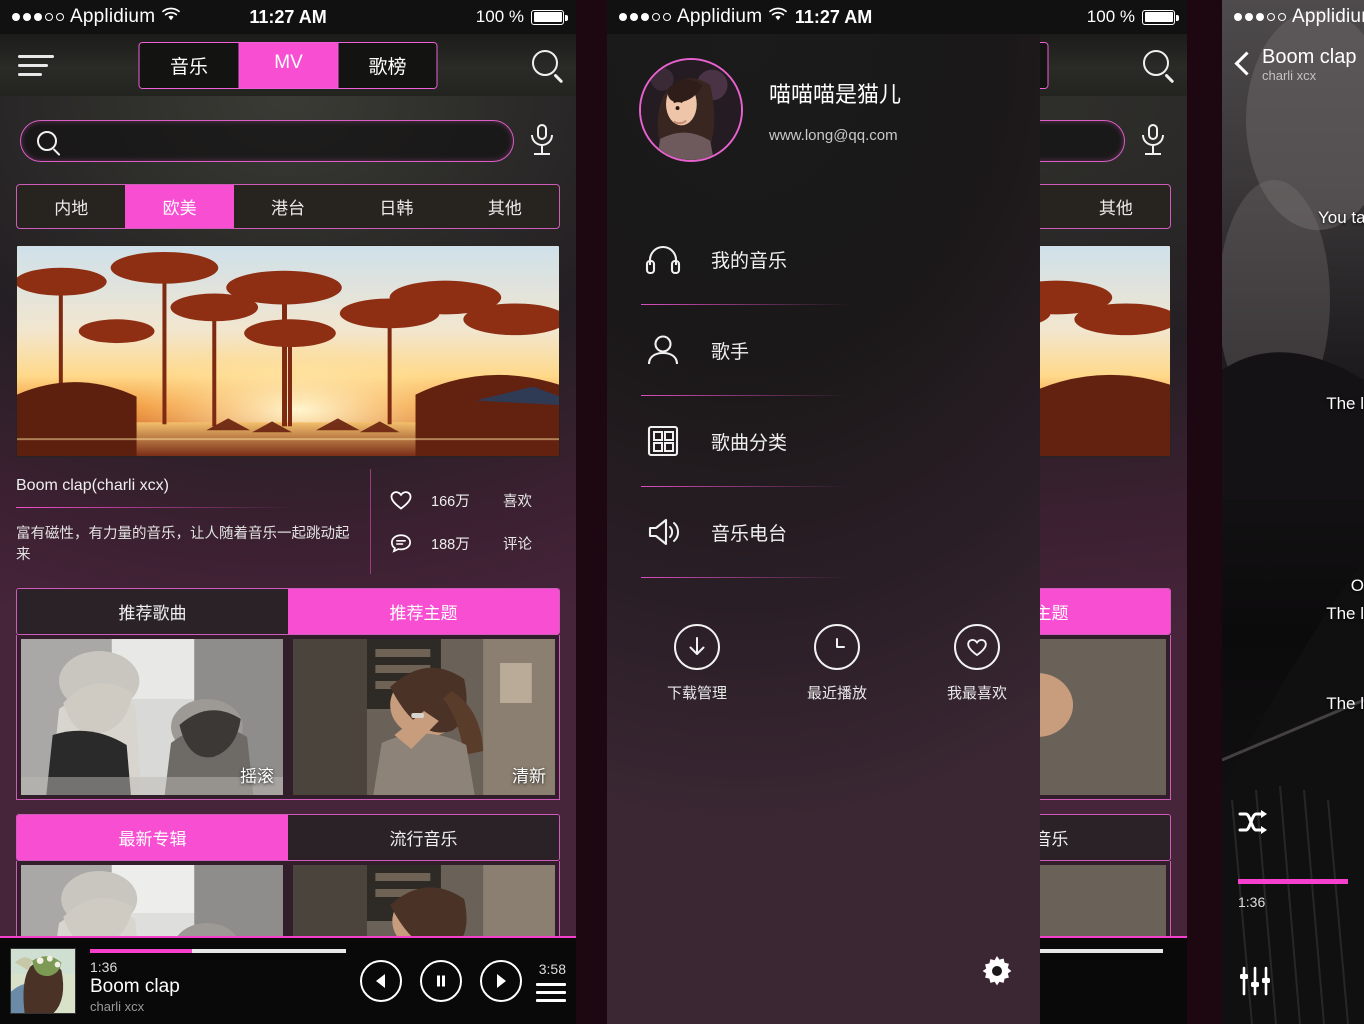  Describe the element at coordinates (189, 65) in the screenshot. I see `tab-music: 音乐` at that location.